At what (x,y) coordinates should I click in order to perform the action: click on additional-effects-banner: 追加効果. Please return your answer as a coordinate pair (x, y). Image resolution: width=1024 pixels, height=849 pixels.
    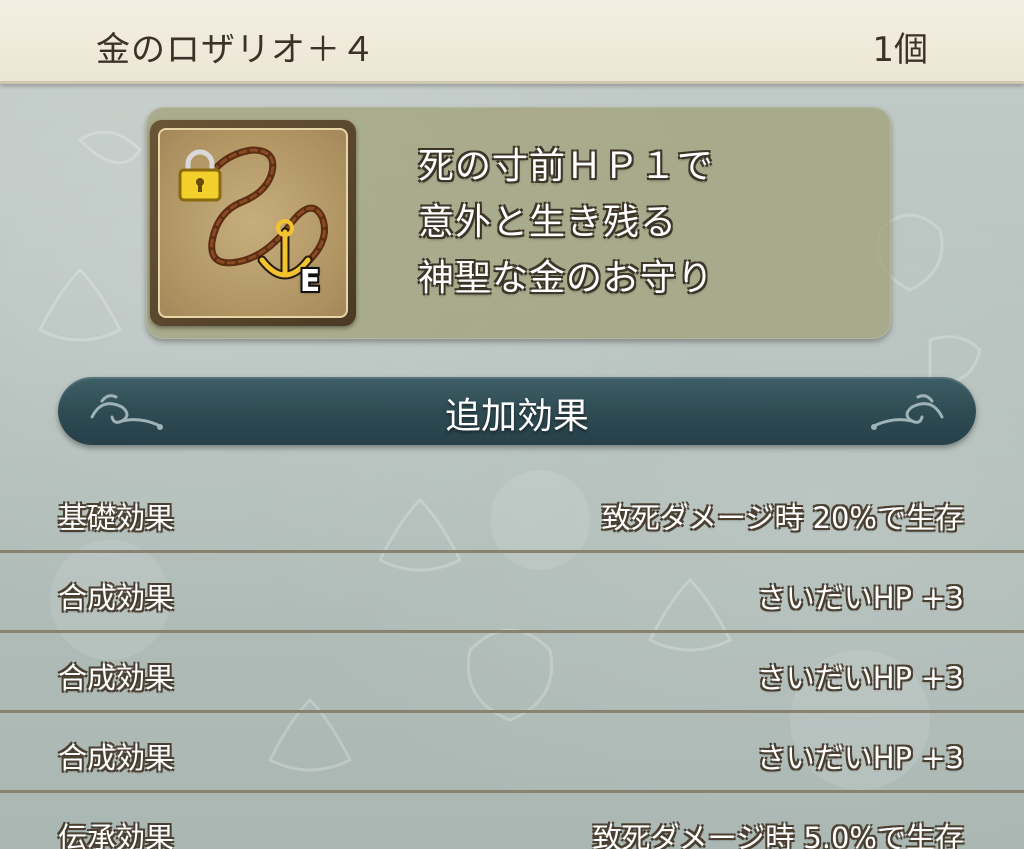
    Looking at the image, I should click on (517, 411).